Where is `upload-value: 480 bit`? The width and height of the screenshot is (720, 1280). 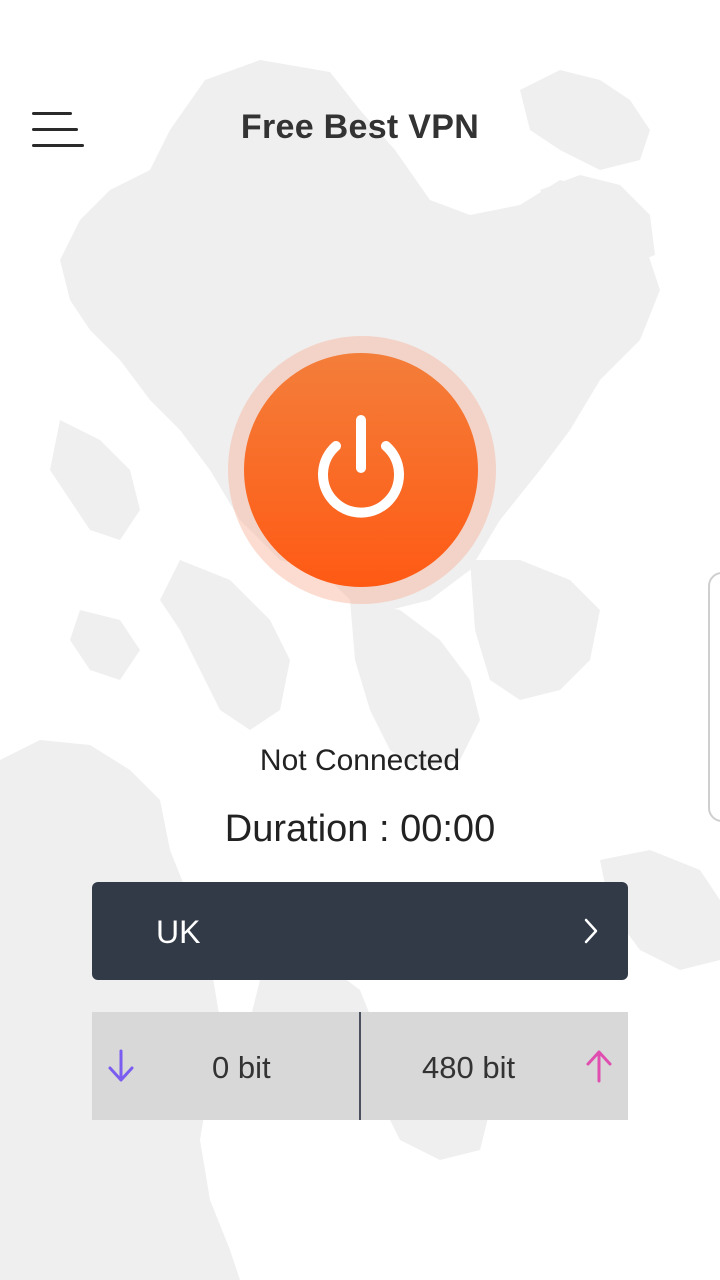
upload-value: 480 bit is located at coordinates (469, 1067).